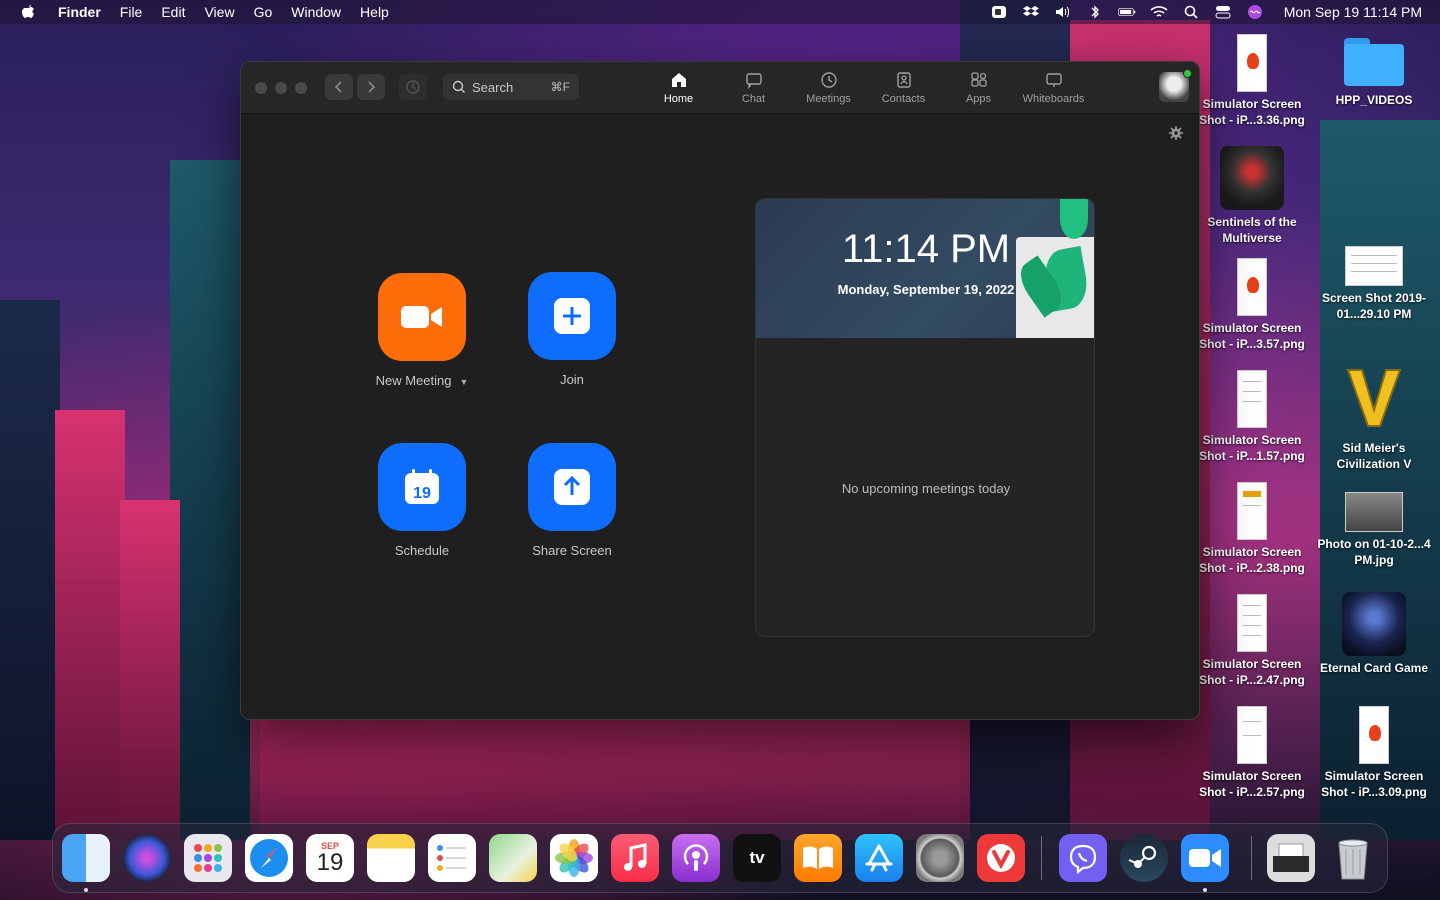 Image resolution: width=1440 pixels, height=900 pixels. Describe the element at coordinates (828, 99) in the screenshot. I see `tab-label: Meetings` at that location.